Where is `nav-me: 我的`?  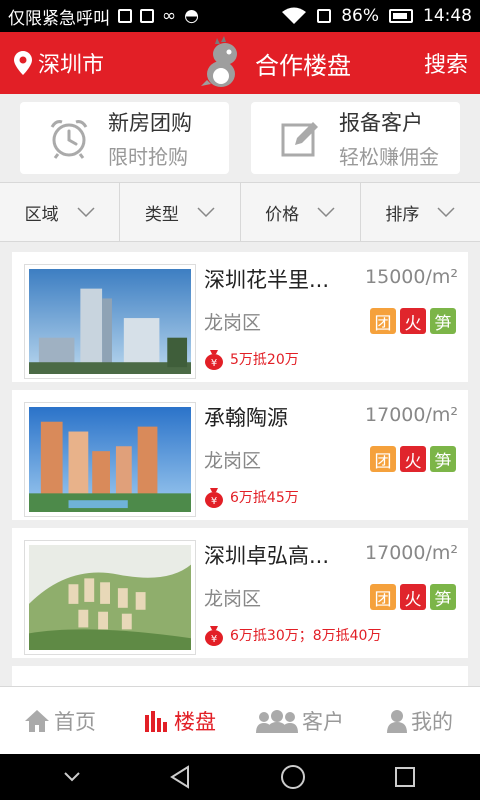 nav-me: 我的 is located at coordinates (420, 720).